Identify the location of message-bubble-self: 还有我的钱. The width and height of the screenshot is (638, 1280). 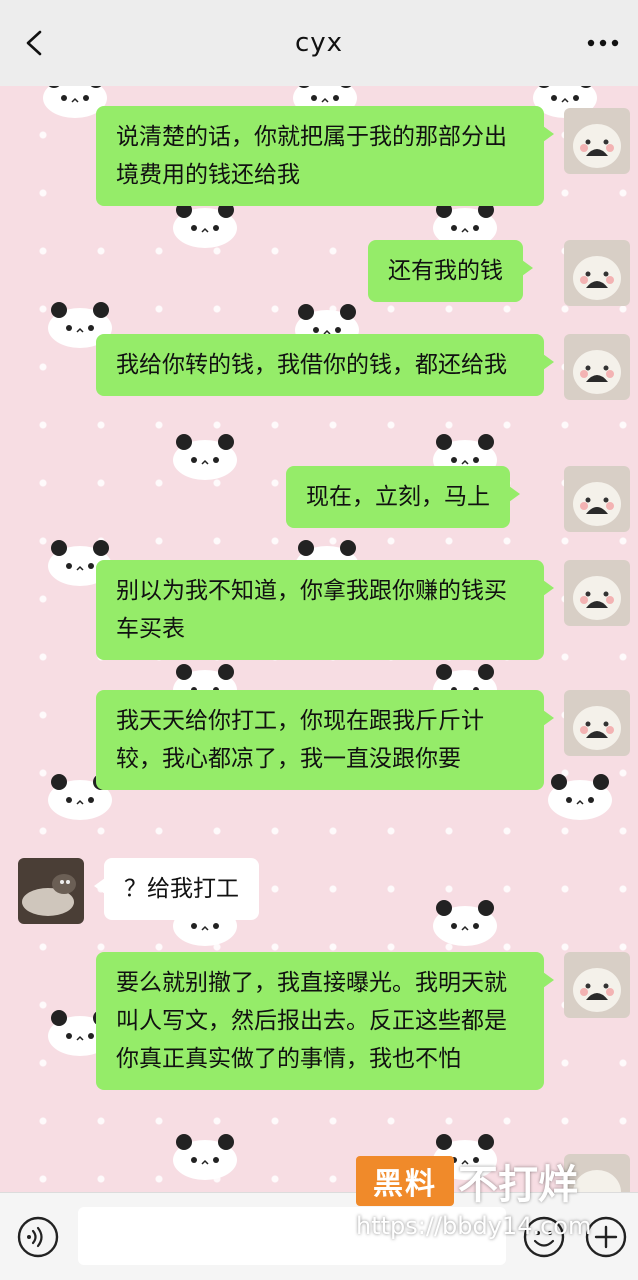
(450, 271).